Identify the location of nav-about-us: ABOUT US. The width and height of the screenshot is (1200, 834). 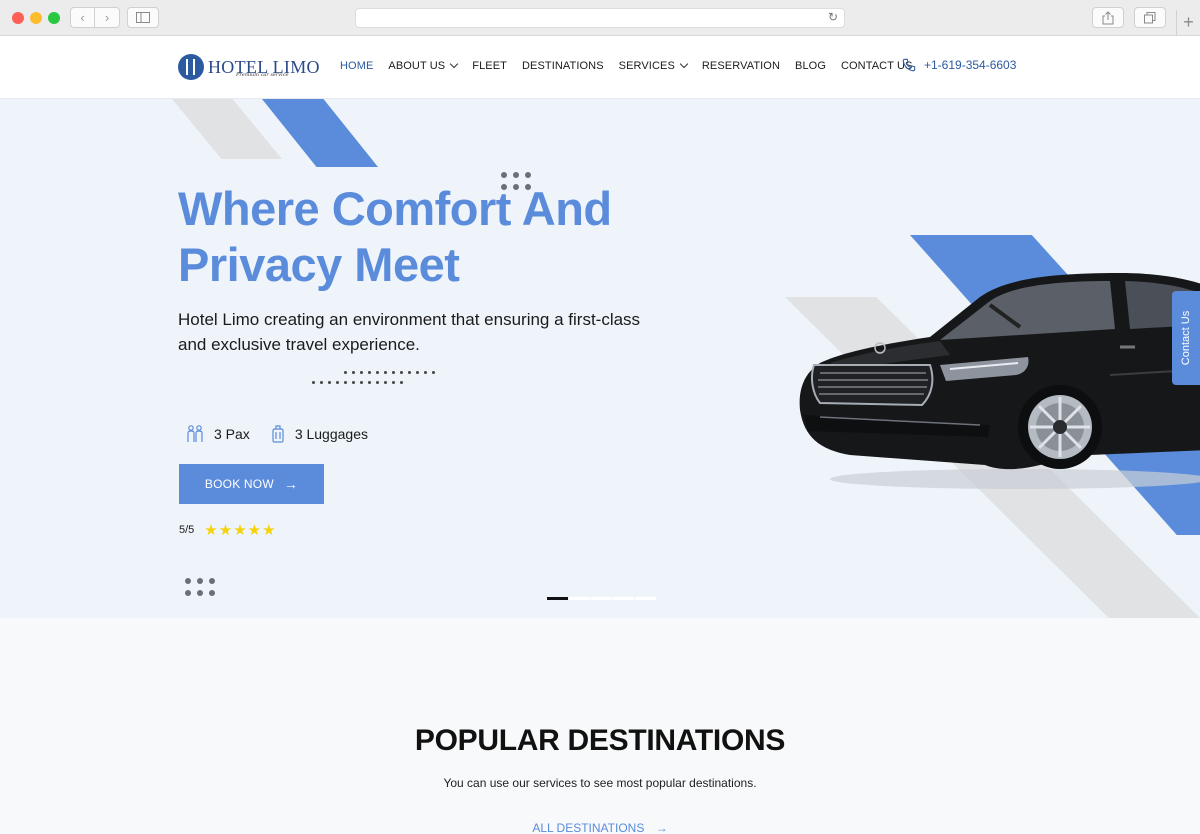
(423, 65).